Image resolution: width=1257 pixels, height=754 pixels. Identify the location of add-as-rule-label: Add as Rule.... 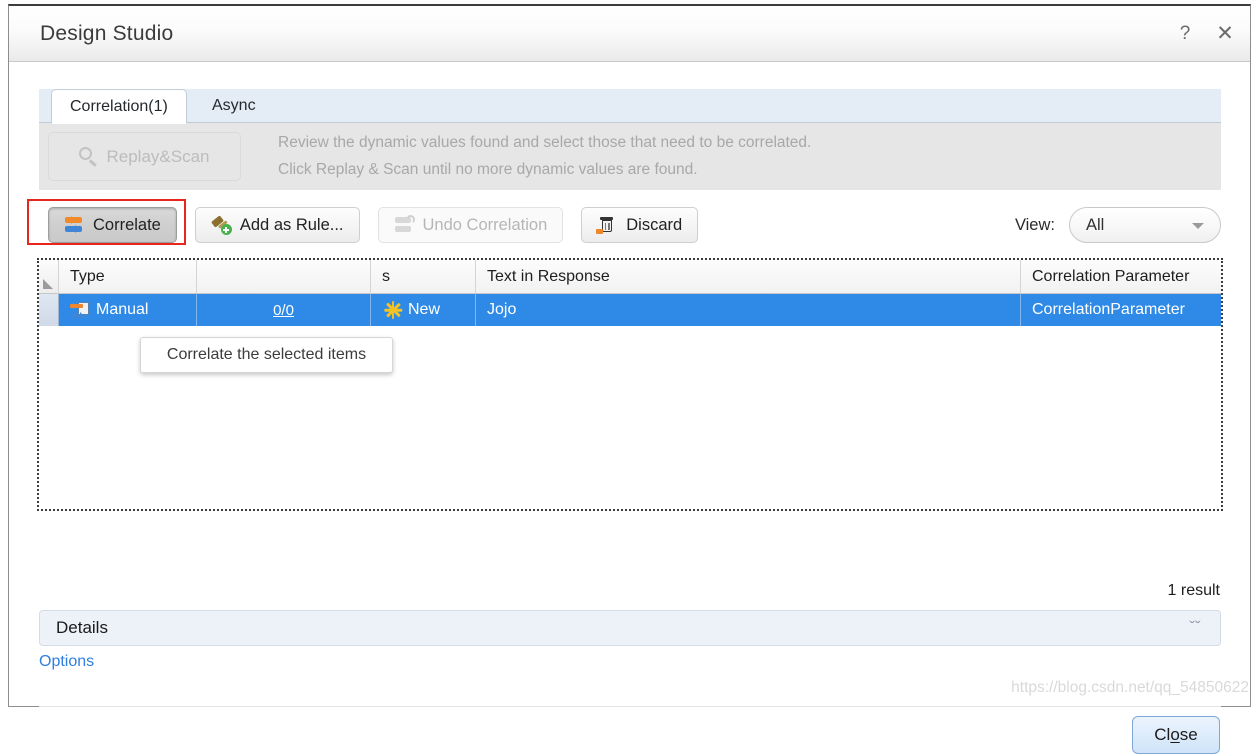
(291, 224).